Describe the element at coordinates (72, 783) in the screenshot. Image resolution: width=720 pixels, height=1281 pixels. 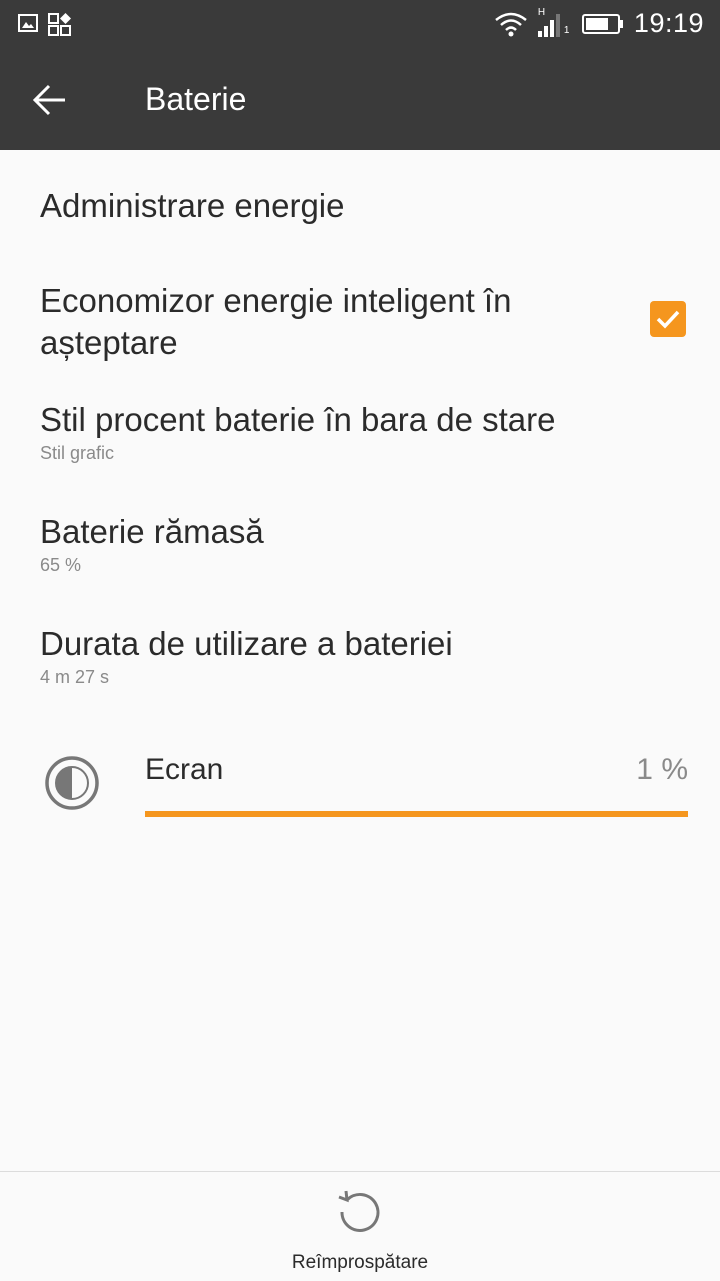
I see `brightness-icon` at that location.